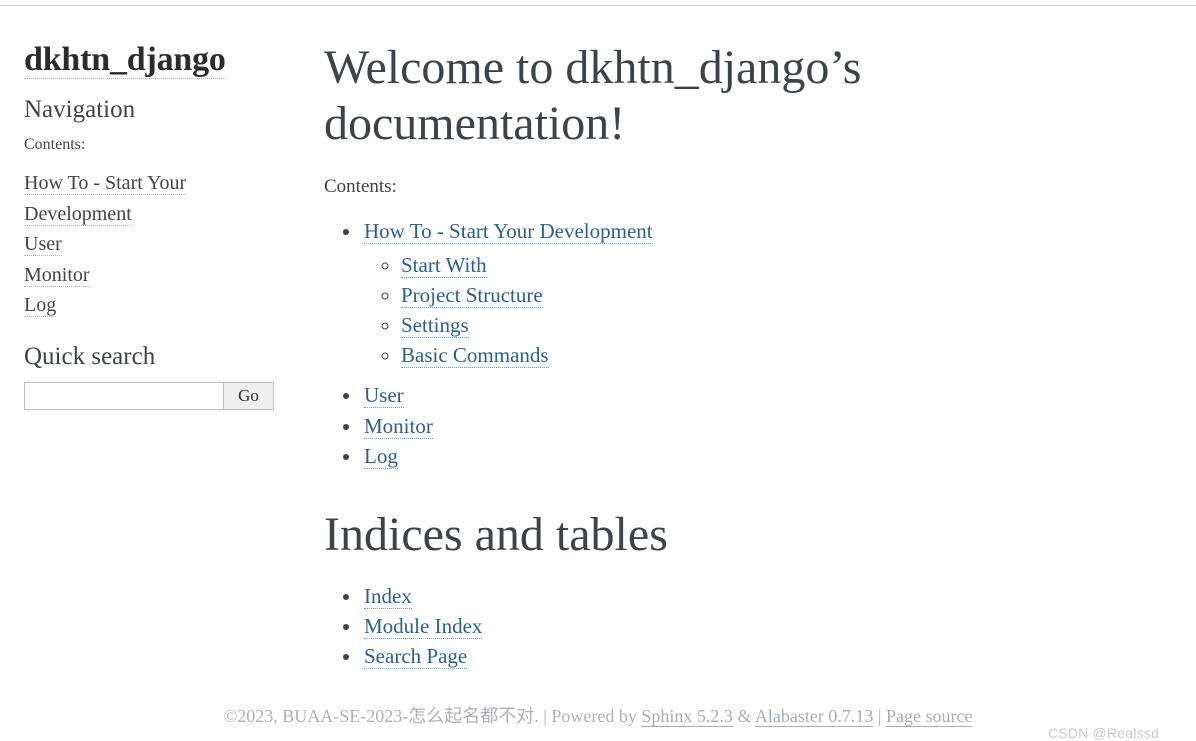 This screenshot has height=741, width=1196. Describe the element at coordinates (40, 306) in the screenshot. I see `sidebar-item-log: Log` at that location.